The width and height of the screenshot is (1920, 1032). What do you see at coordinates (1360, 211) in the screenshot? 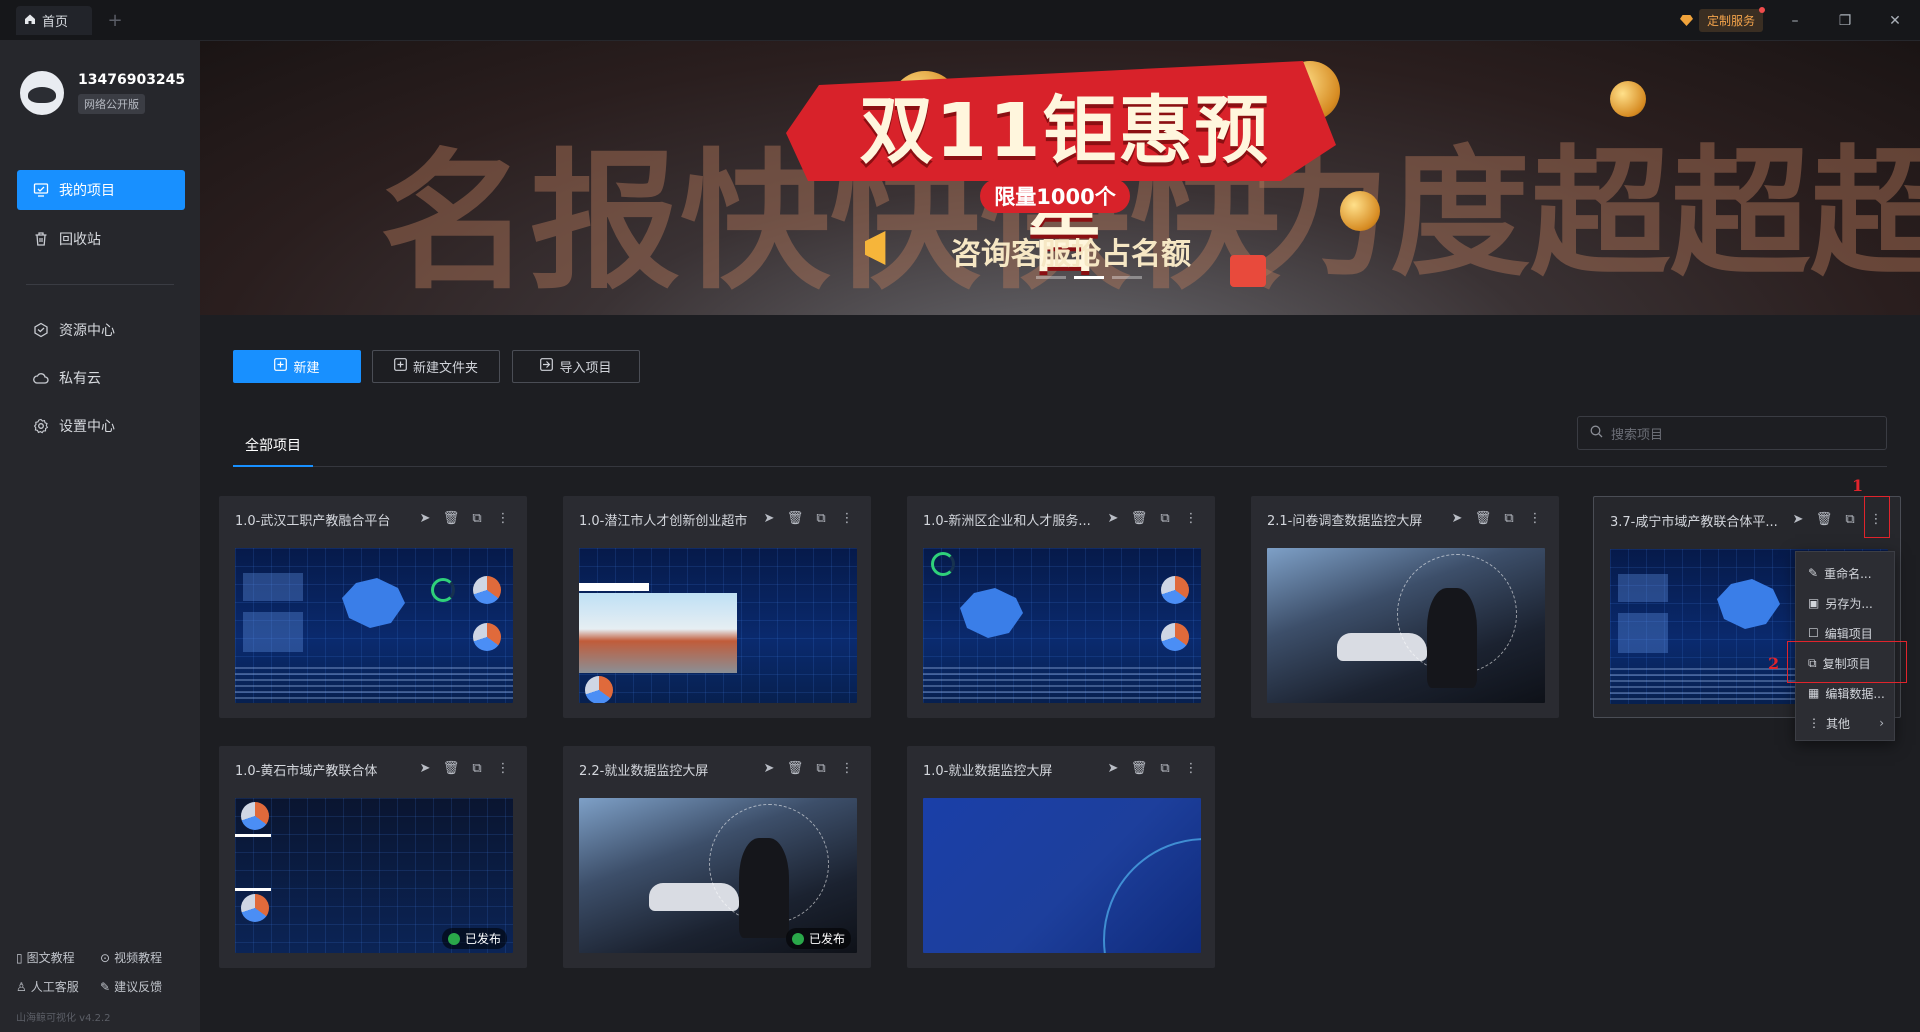
I see `coin-decoration` at bounding box center [1360, 211].